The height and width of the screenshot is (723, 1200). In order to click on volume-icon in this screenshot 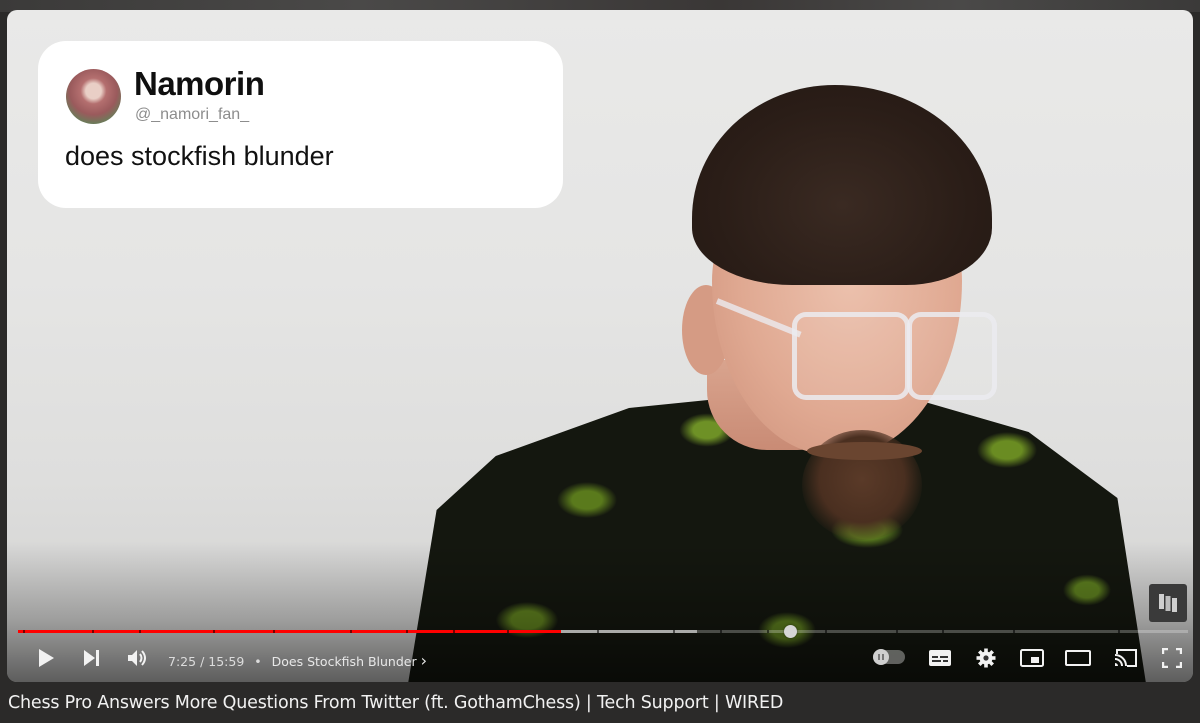, I will do `click(137, 658)`.